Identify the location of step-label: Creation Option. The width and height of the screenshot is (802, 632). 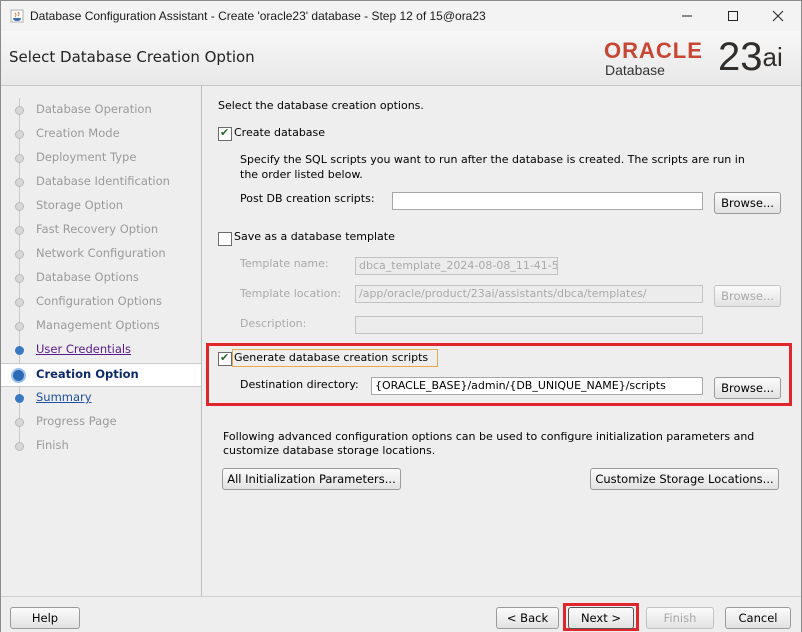
(87, 374).